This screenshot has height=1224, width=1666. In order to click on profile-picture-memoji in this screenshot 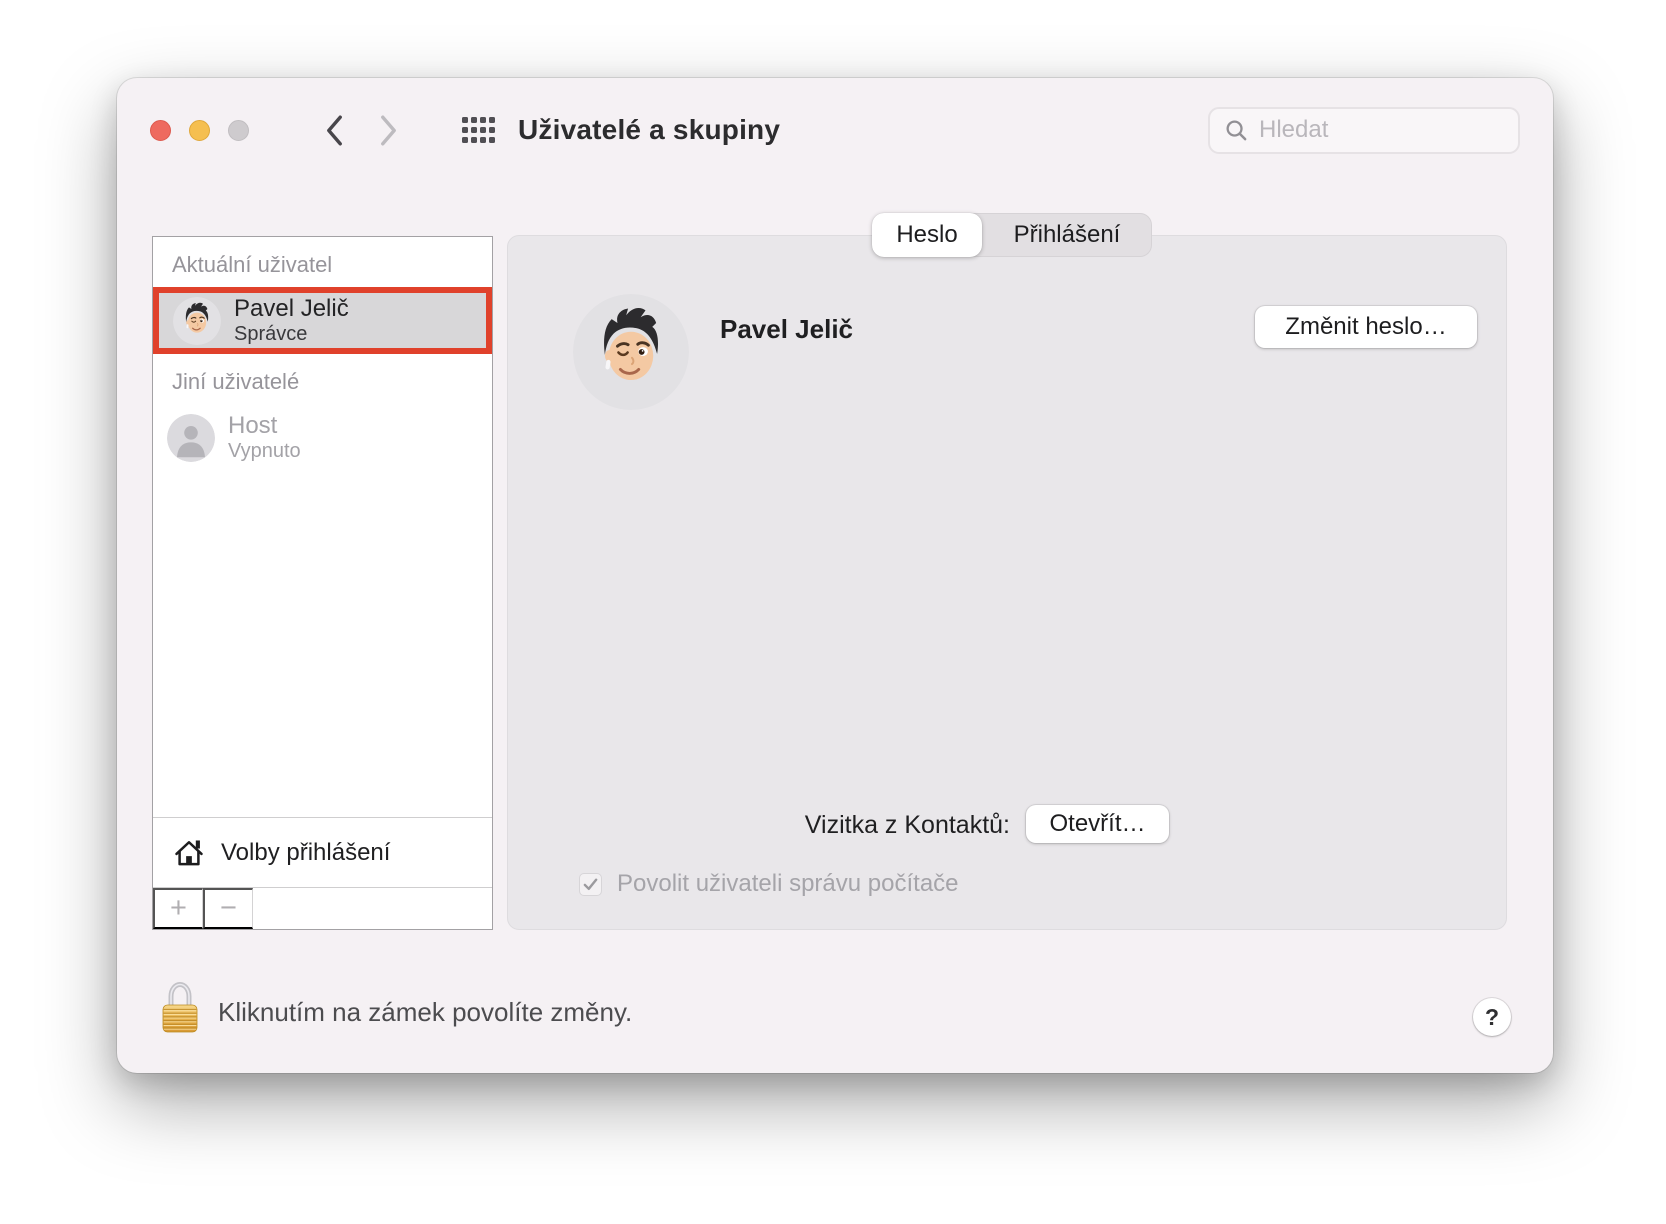, I will do `click(631, 352)`.